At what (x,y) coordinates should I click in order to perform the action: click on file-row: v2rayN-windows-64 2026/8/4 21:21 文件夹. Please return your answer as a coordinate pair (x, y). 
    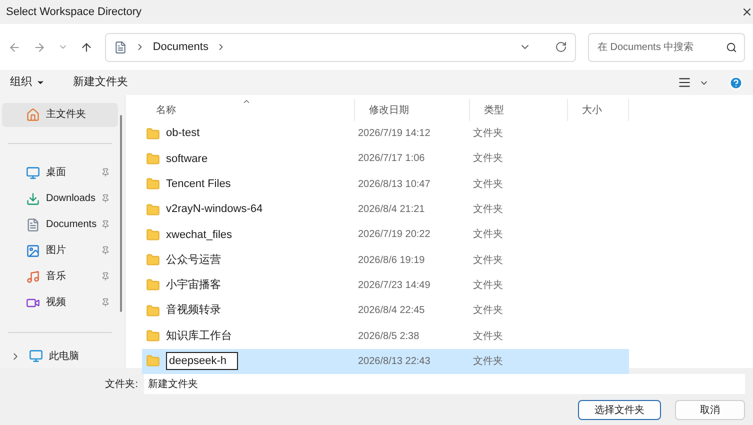
    Looking at the image, I should click on (385, 209).